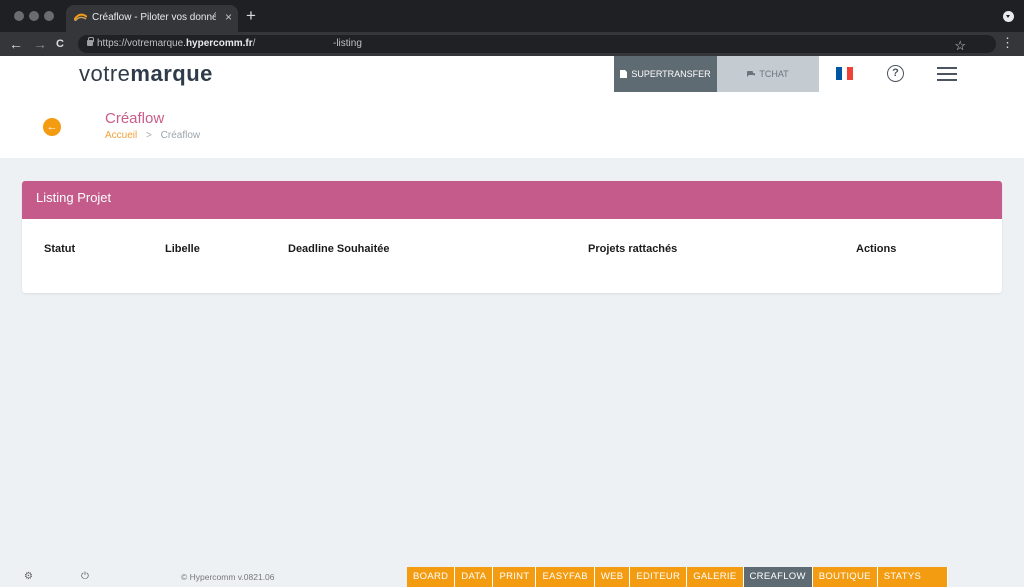  Describe the element at coordinates (338, 249) in the screenshot. I see `column-header-deadline: Deadline Souhaitée` at that location.